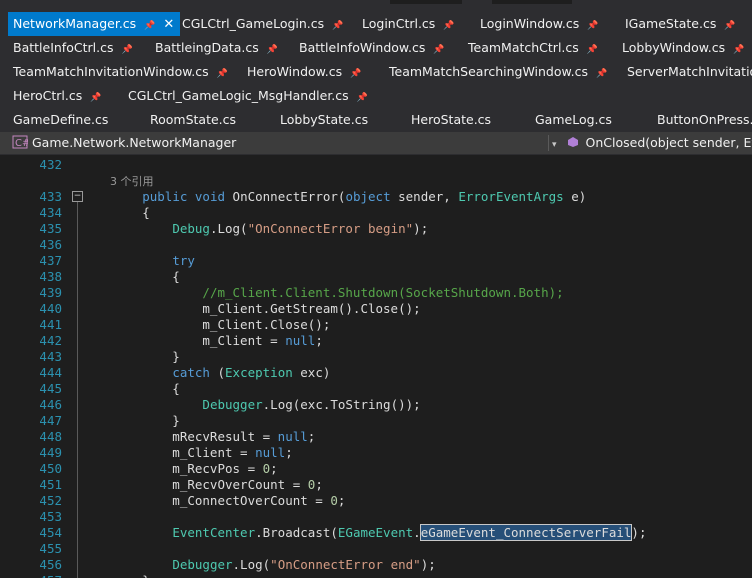 This screenshot has height=578, width=752. Describe the element at coordinates (262, 24) in the screenshot. I see `tab-cglctrl-gamelogin: CGLCtrl_GameLogin.cs 📌` at that location.